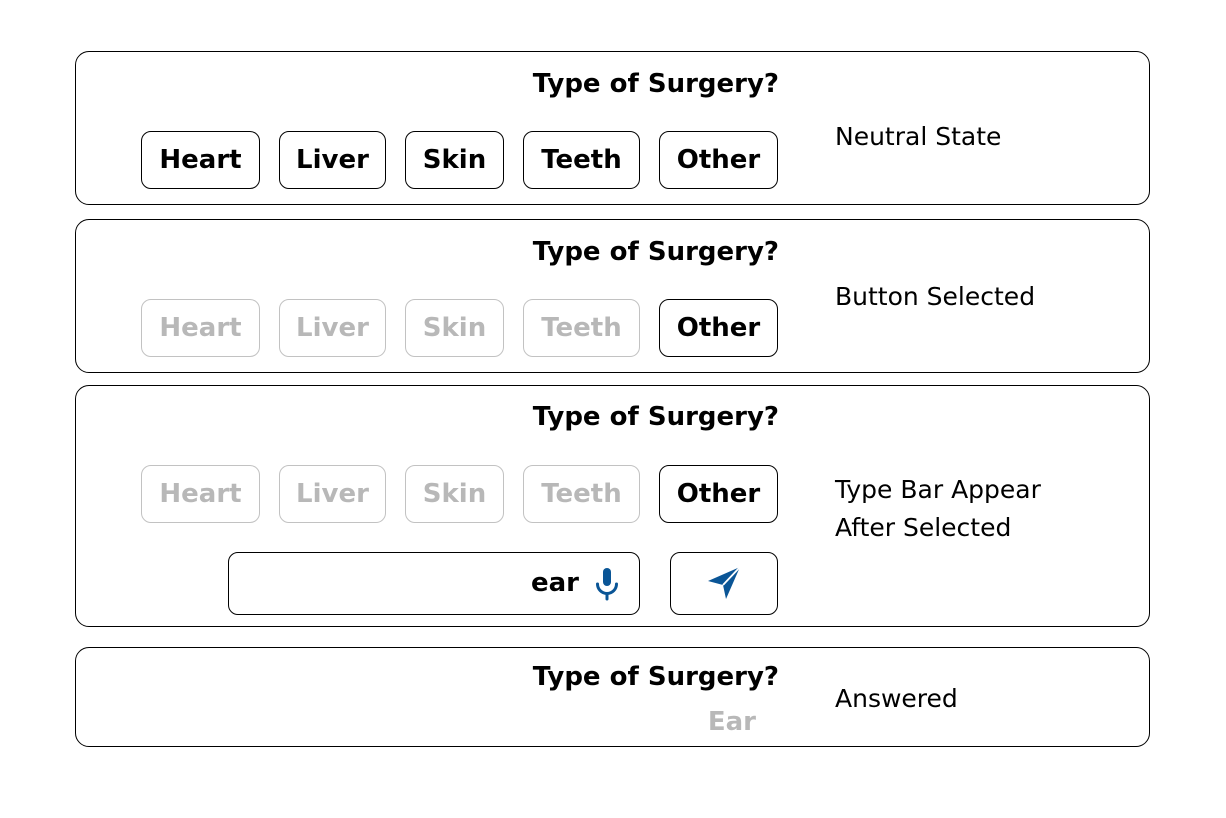  Describe the element at coordinates (935, 296) in the screenshot. I see `state-label: Button Selected` at that location.